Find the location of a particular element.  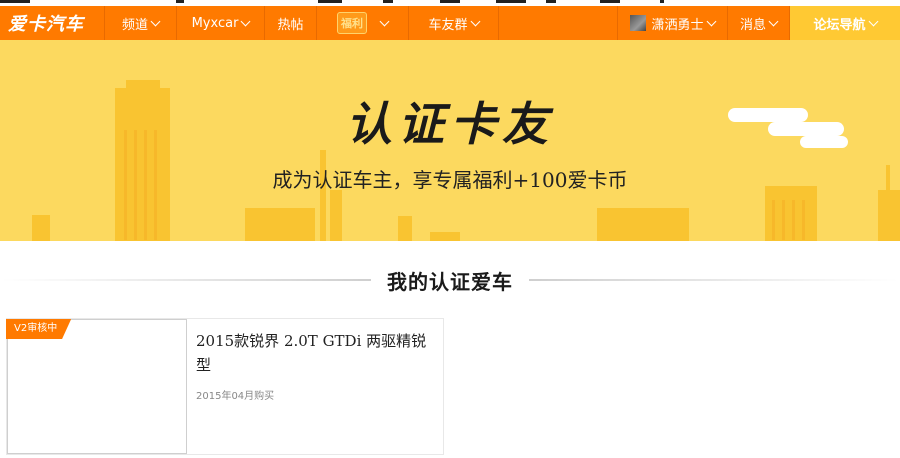

nav-item-label: 消息 is located at coordinates (752, 25).